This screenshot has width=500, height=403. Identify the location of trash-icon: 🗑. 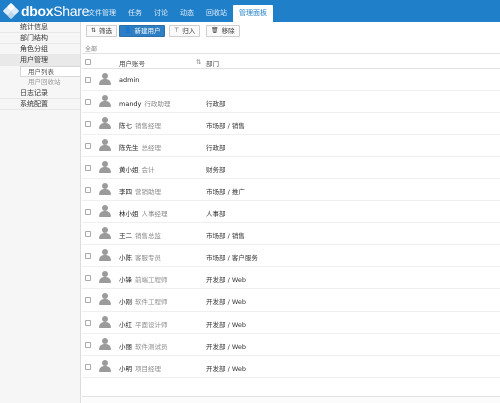
(215, 30).